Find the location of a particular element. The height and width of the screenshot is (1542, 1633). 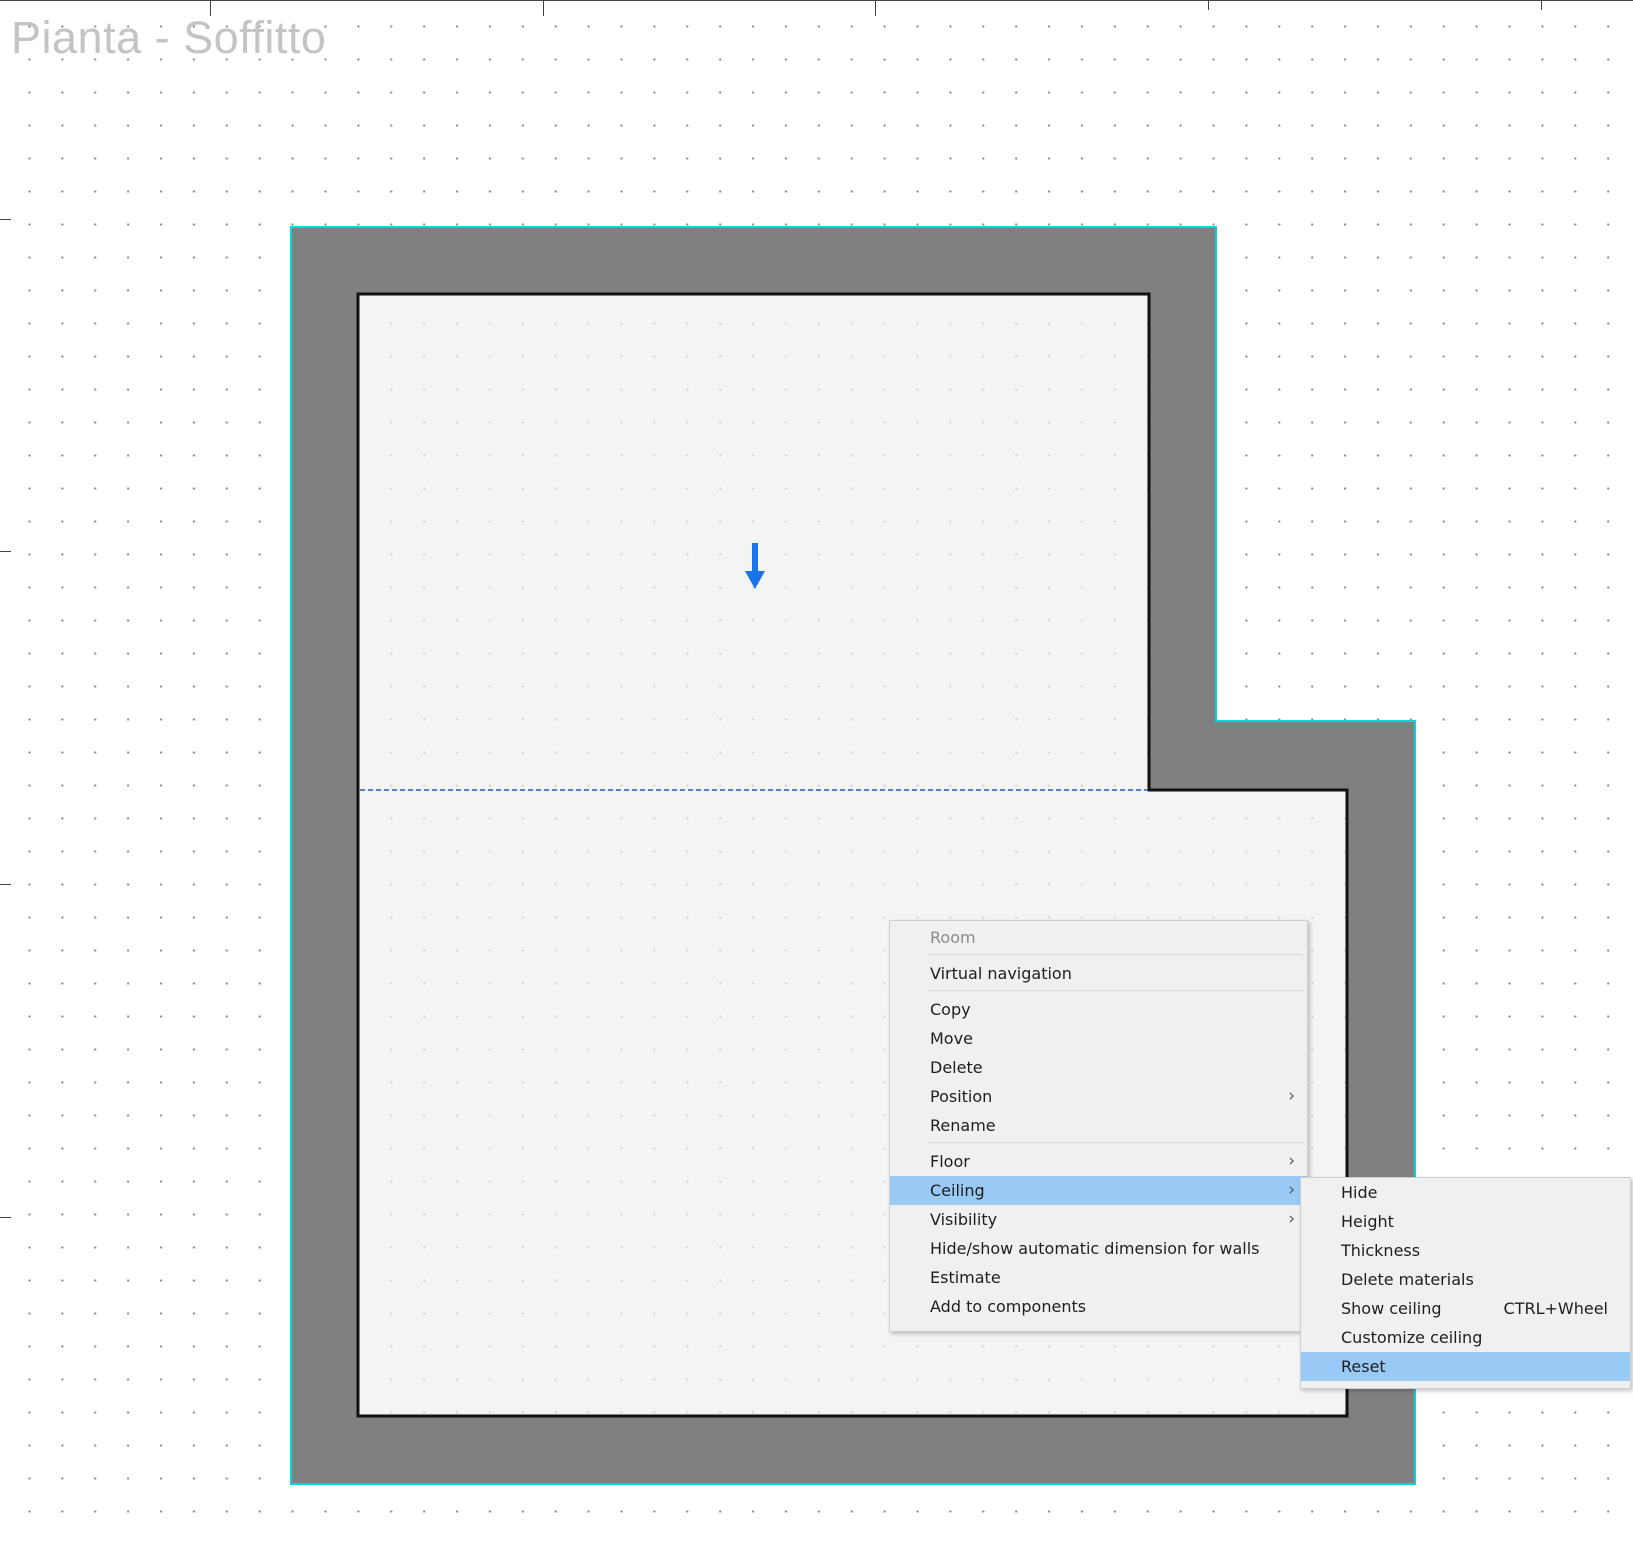

submenu-item-reset: Reset is located at coordinates (1465, 1366).